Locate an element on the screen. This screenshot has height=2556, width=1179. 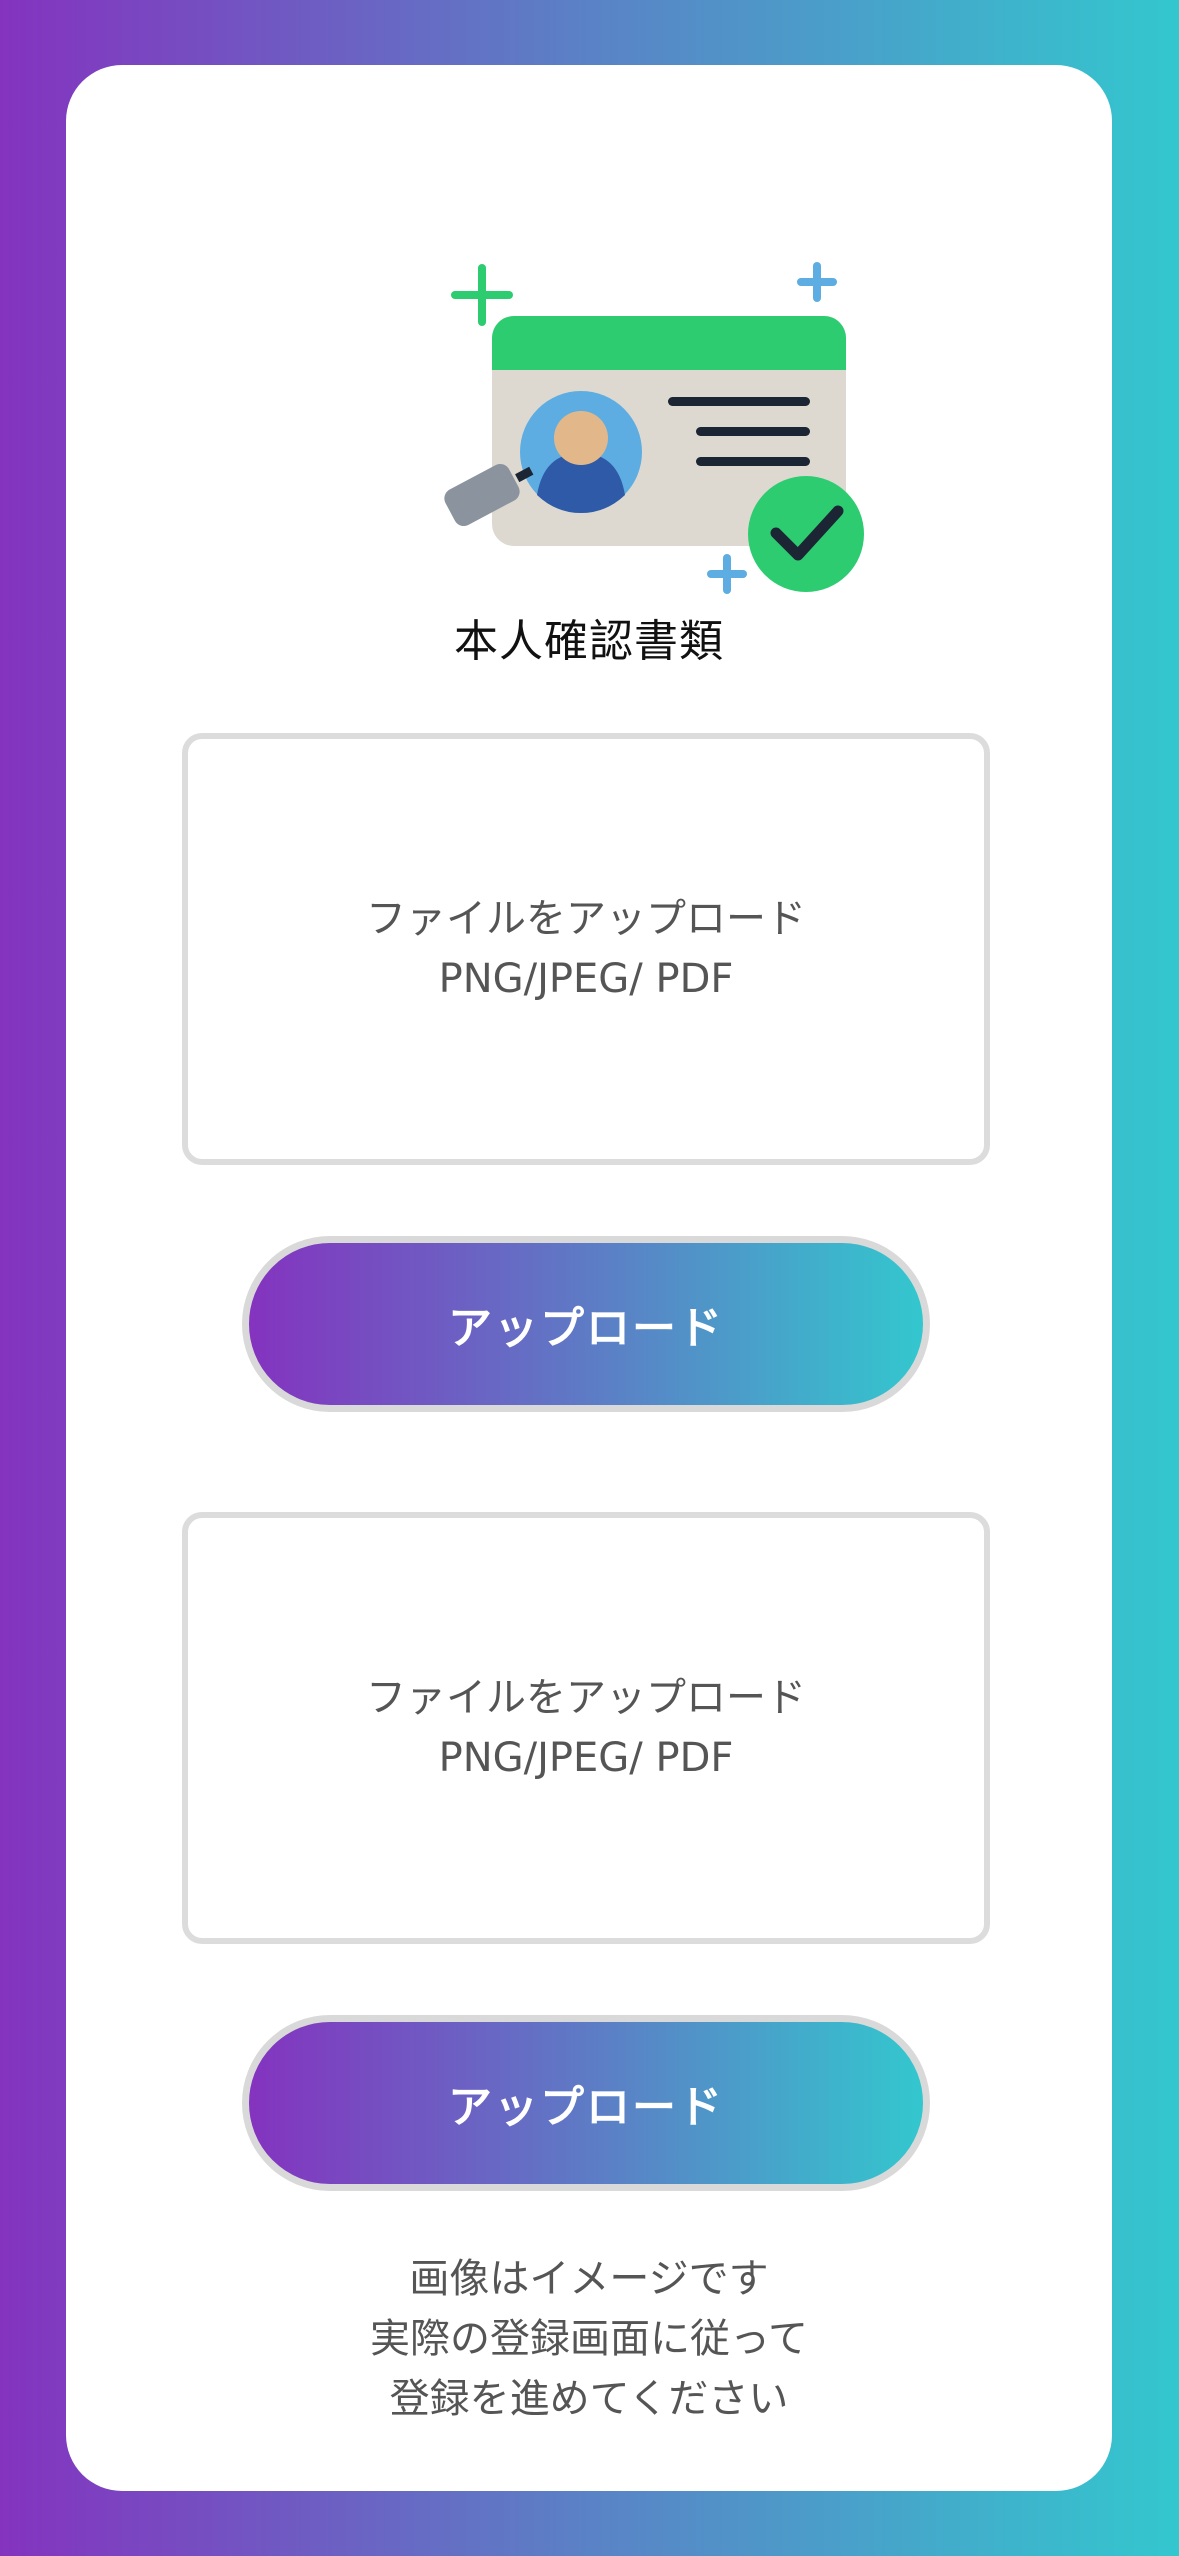
id-card-verified-icon is located at coordinates (654, 428).